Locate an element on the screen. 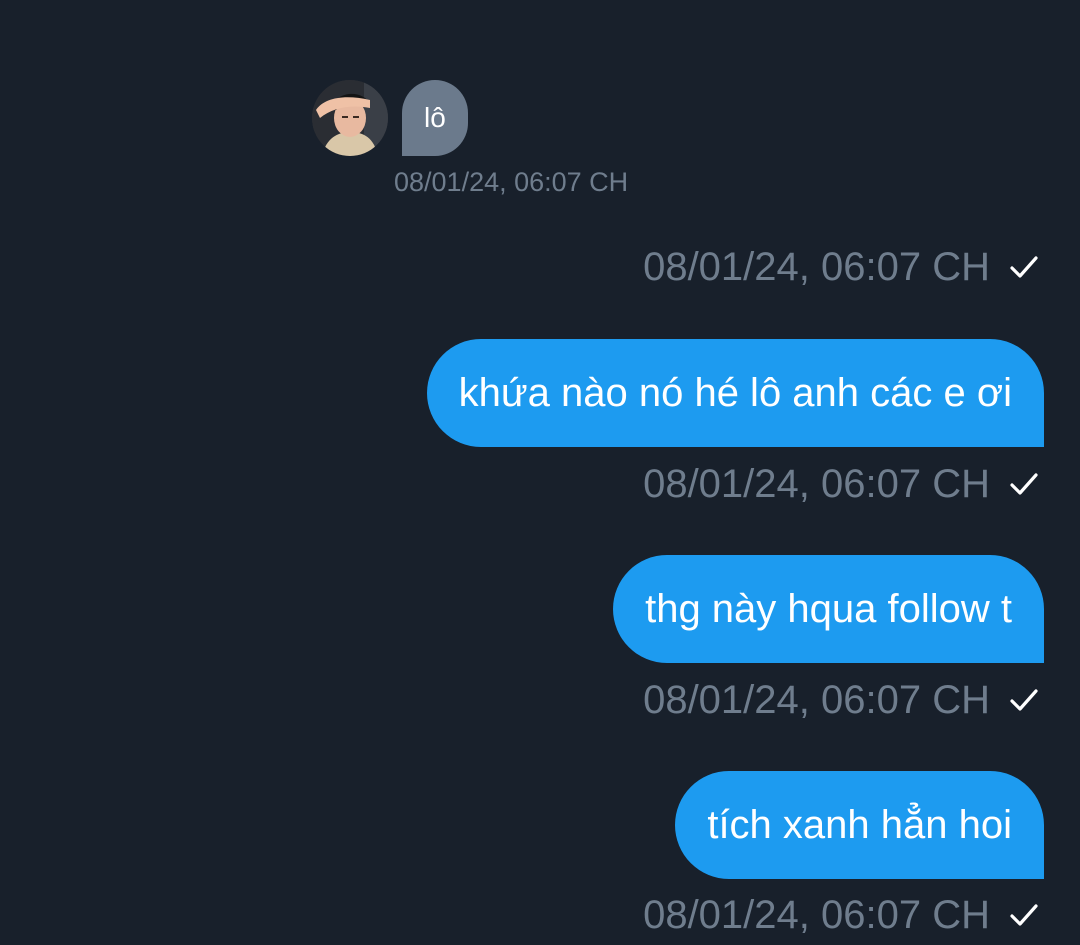 The height and width of the screenshot is (945, 1080). avatar-photo is located at coordinates (350, 118).